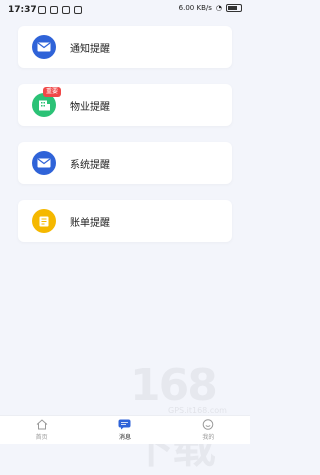 The height and width of the screenshot is (475, 320). What do you see at coordinates (197, 410) in the screenshot?
I see `watermark-site: GPS.it168.com` at bounding box center [197, 410].